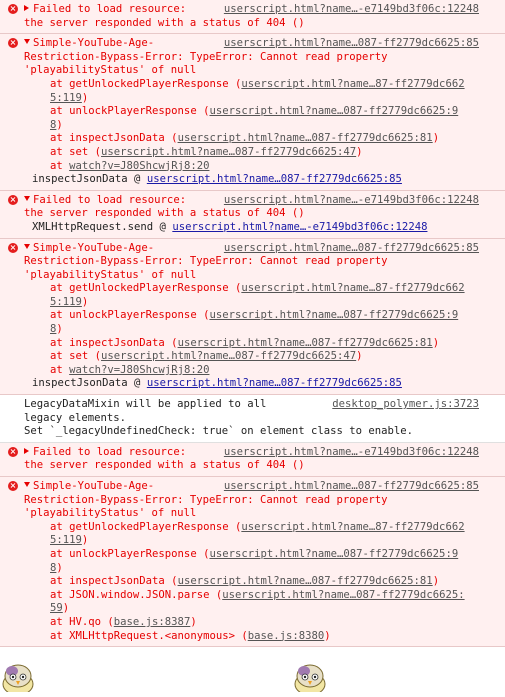 This screenshot has height=697, width=505. What do you see at coordinates (299, 227) in the screenshot?
I see `call-site-link: userscript.html?name…-e7149bd3f06c:12248` at bounding box center [299, 227].